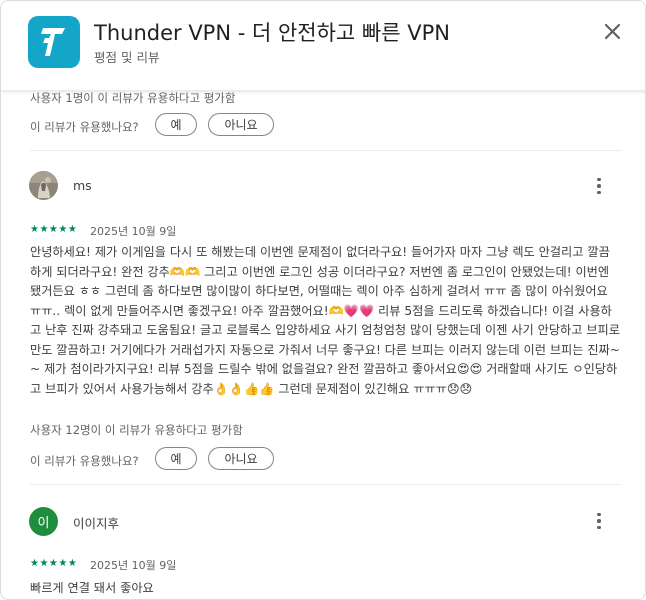 The image size is (646, 600). I want to click on review-text: 빠르게 연결 돼서 좋아요, so click(92, 588).